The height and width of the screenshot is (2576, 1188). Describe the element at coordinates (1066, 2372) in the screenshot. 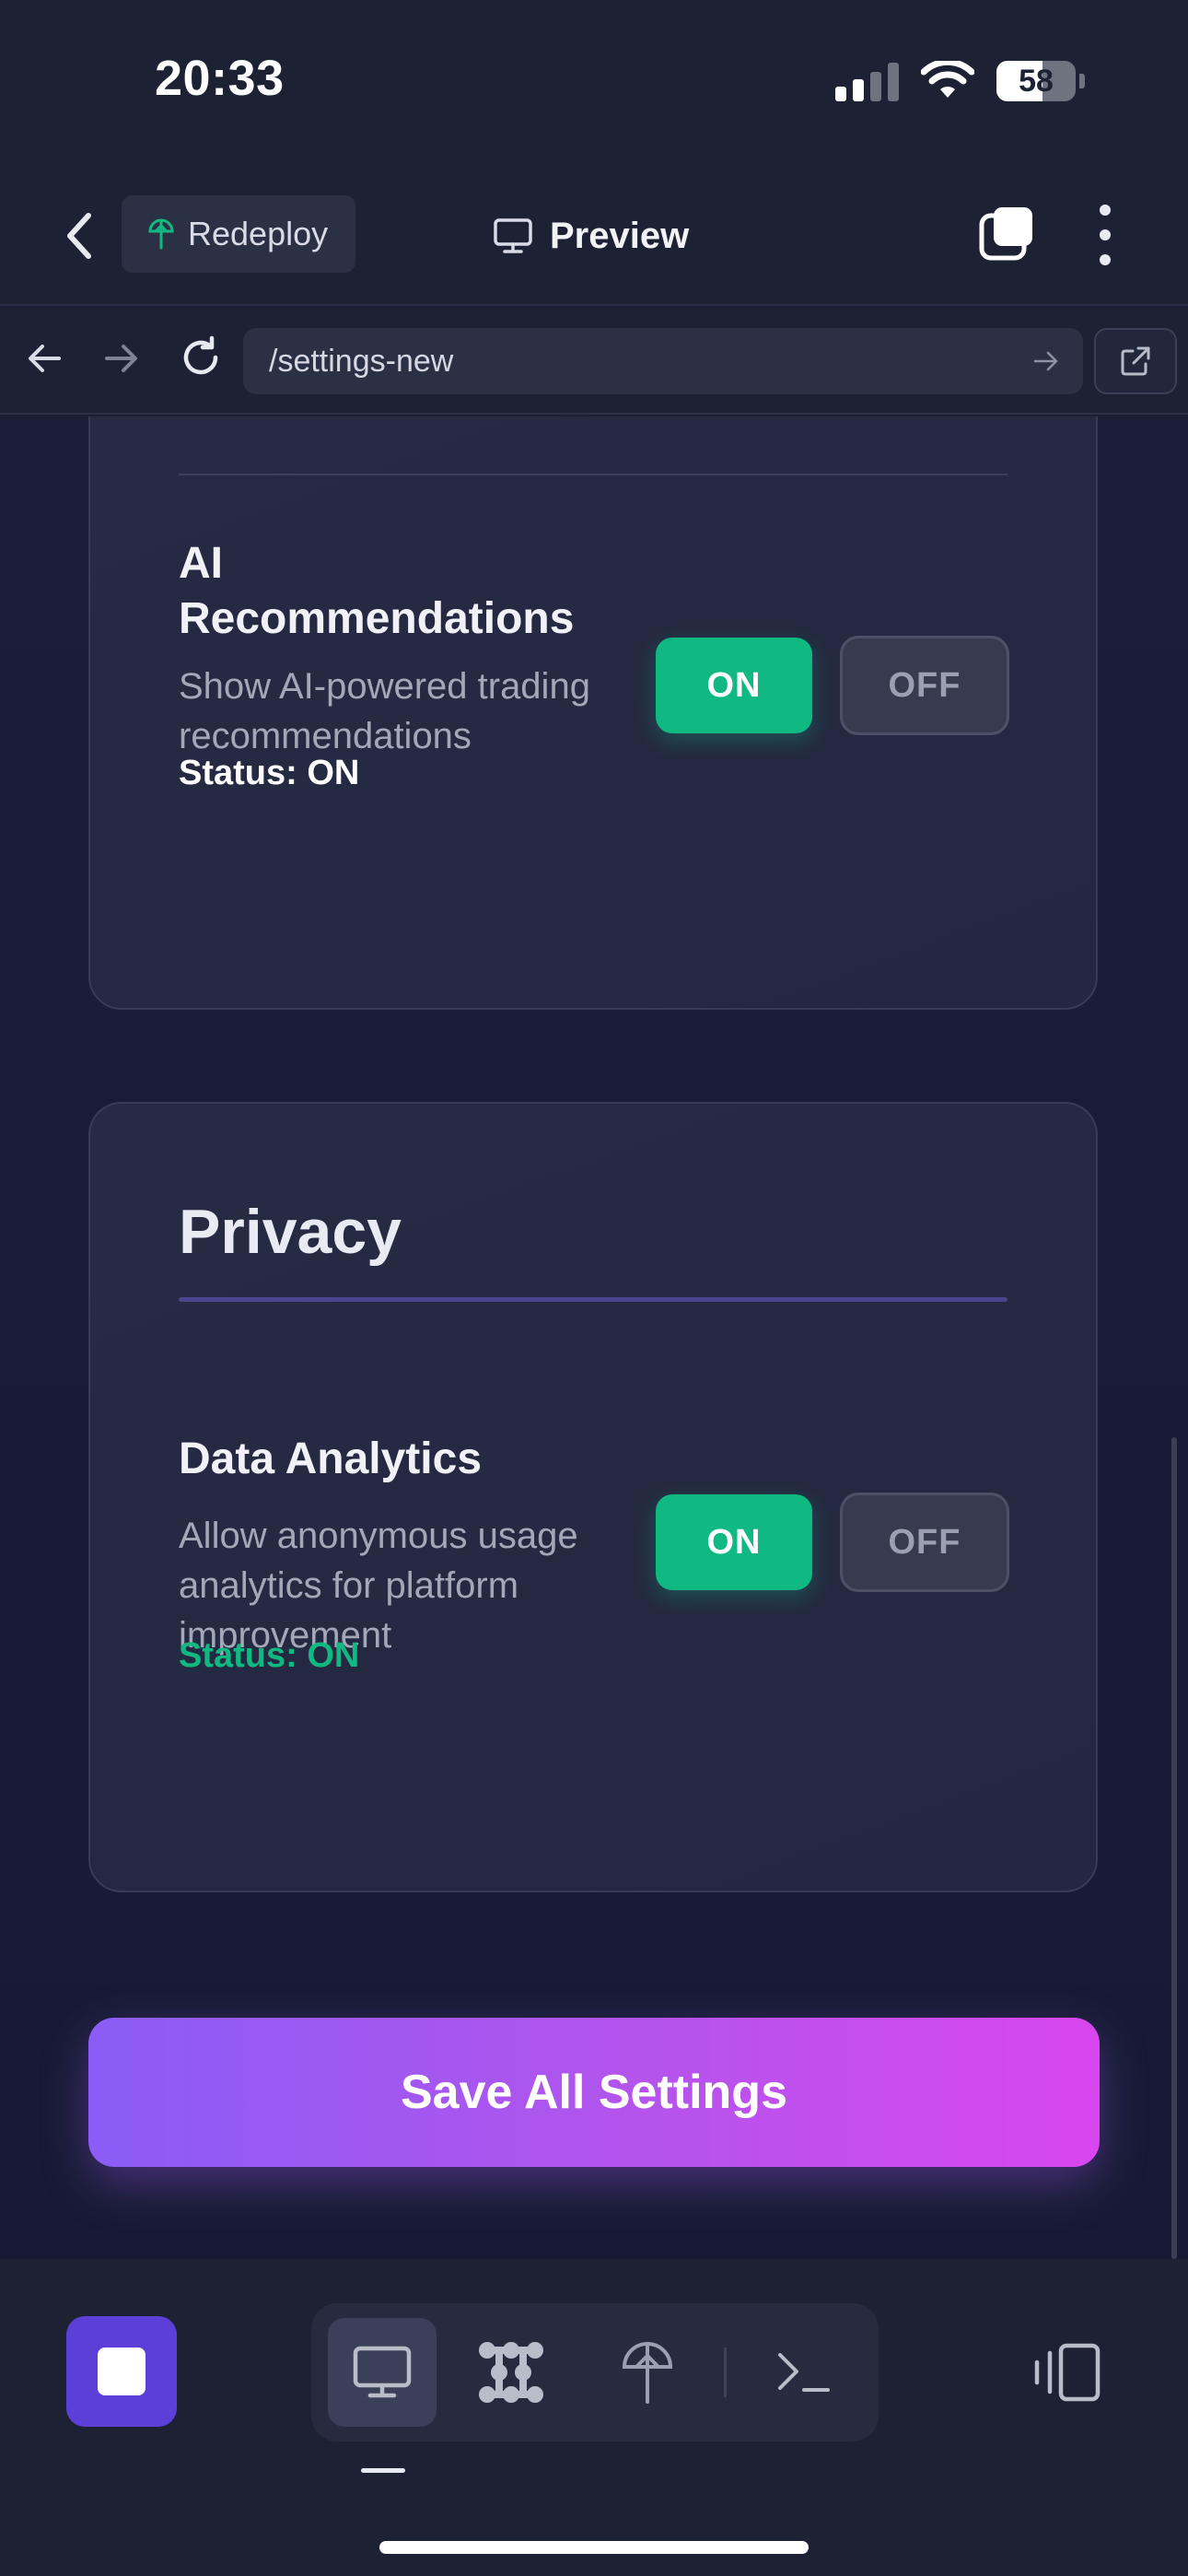

I see `device-toggle-icon` at that location.